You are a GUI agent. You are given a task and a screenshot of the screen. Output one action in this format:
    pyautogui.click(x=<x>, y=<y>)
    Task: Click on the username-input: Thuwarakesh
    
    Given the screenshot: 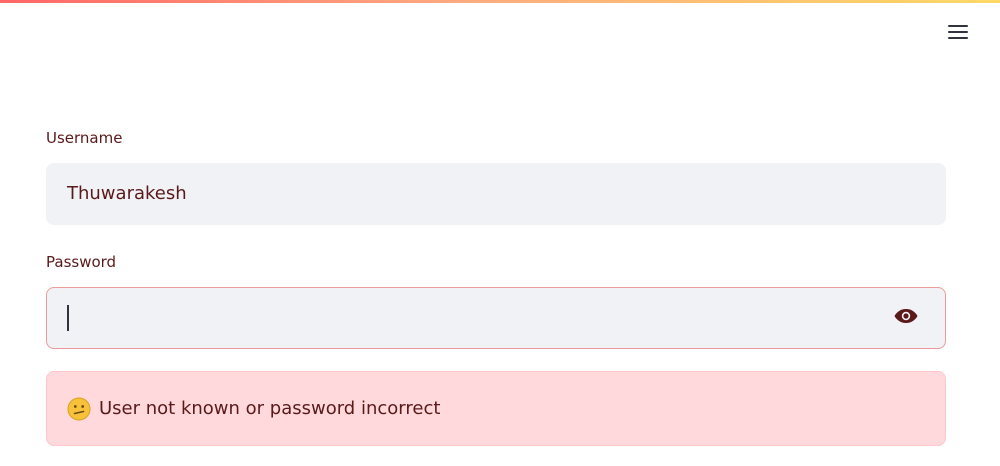 What is the action you would take?
    pyautogui.click(x=496, y=194)
    